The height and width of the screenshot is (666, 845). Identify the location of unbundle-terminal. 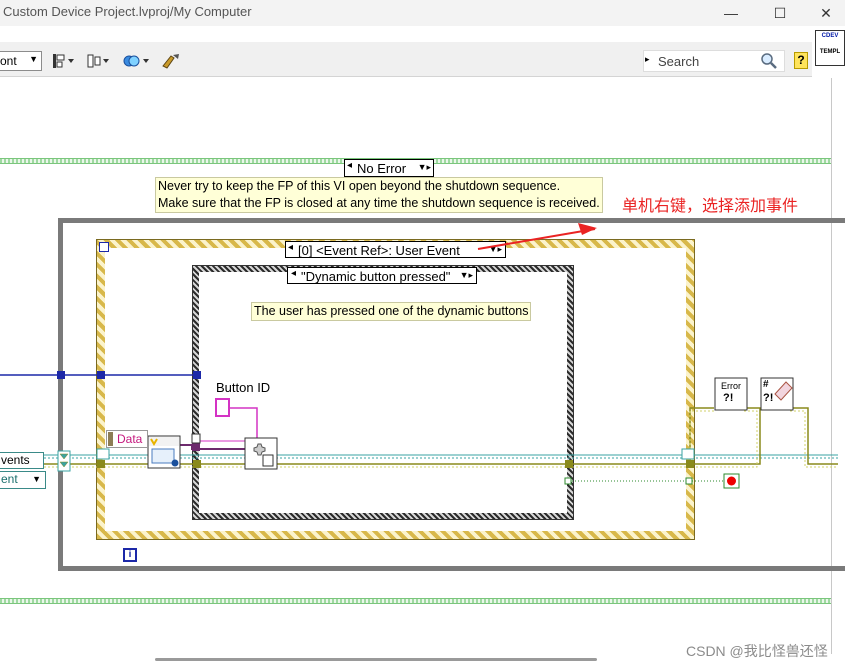
(196, 438).